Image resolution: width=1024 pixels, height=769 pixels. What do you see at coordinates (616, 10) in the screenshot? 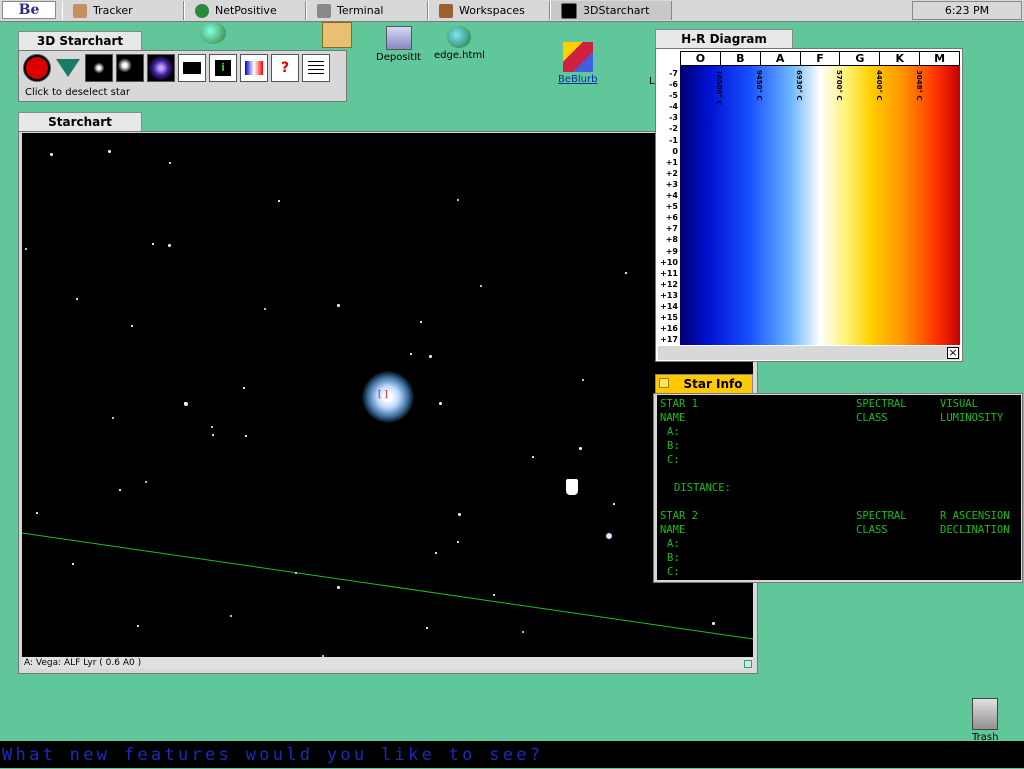
I see `task-label: 3DStarchart` at bounding box center [616, 10].